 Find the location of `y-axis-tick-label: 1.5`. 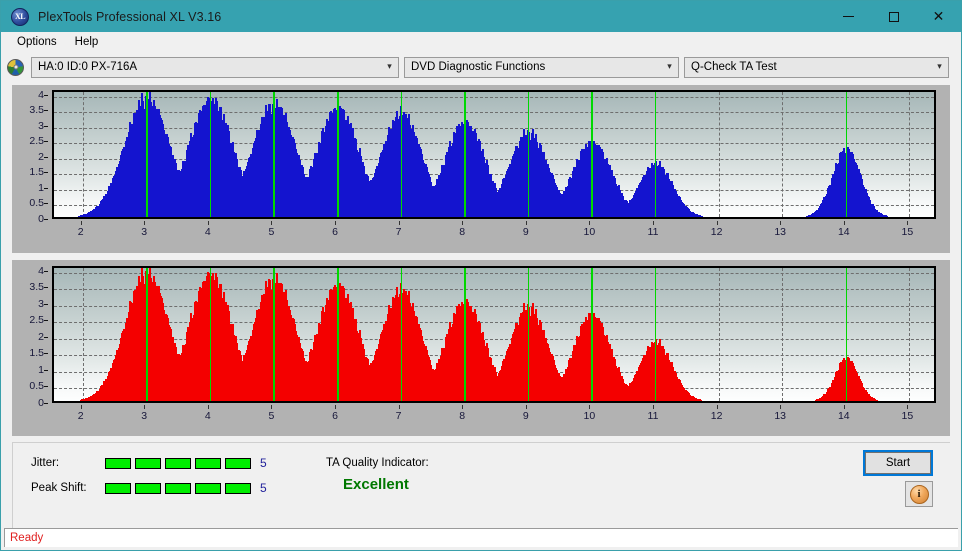

y-axis-tick-label: 1.5 is located at coordinates (36, 172).